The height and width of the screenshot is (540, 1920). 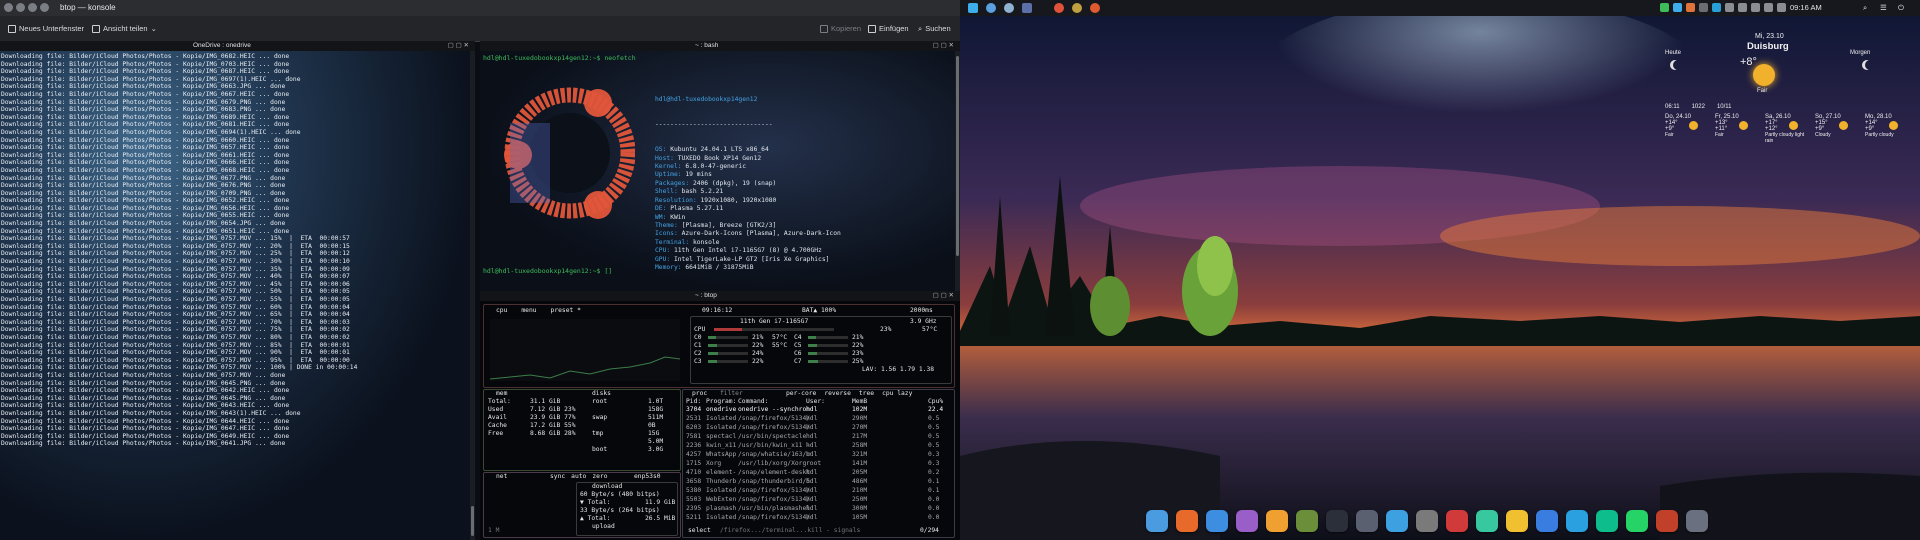 What do you see at coordinates (1901, 8) in the screenshot?
I see `power-icon: ⏻` at bounding box center [1901, 8].